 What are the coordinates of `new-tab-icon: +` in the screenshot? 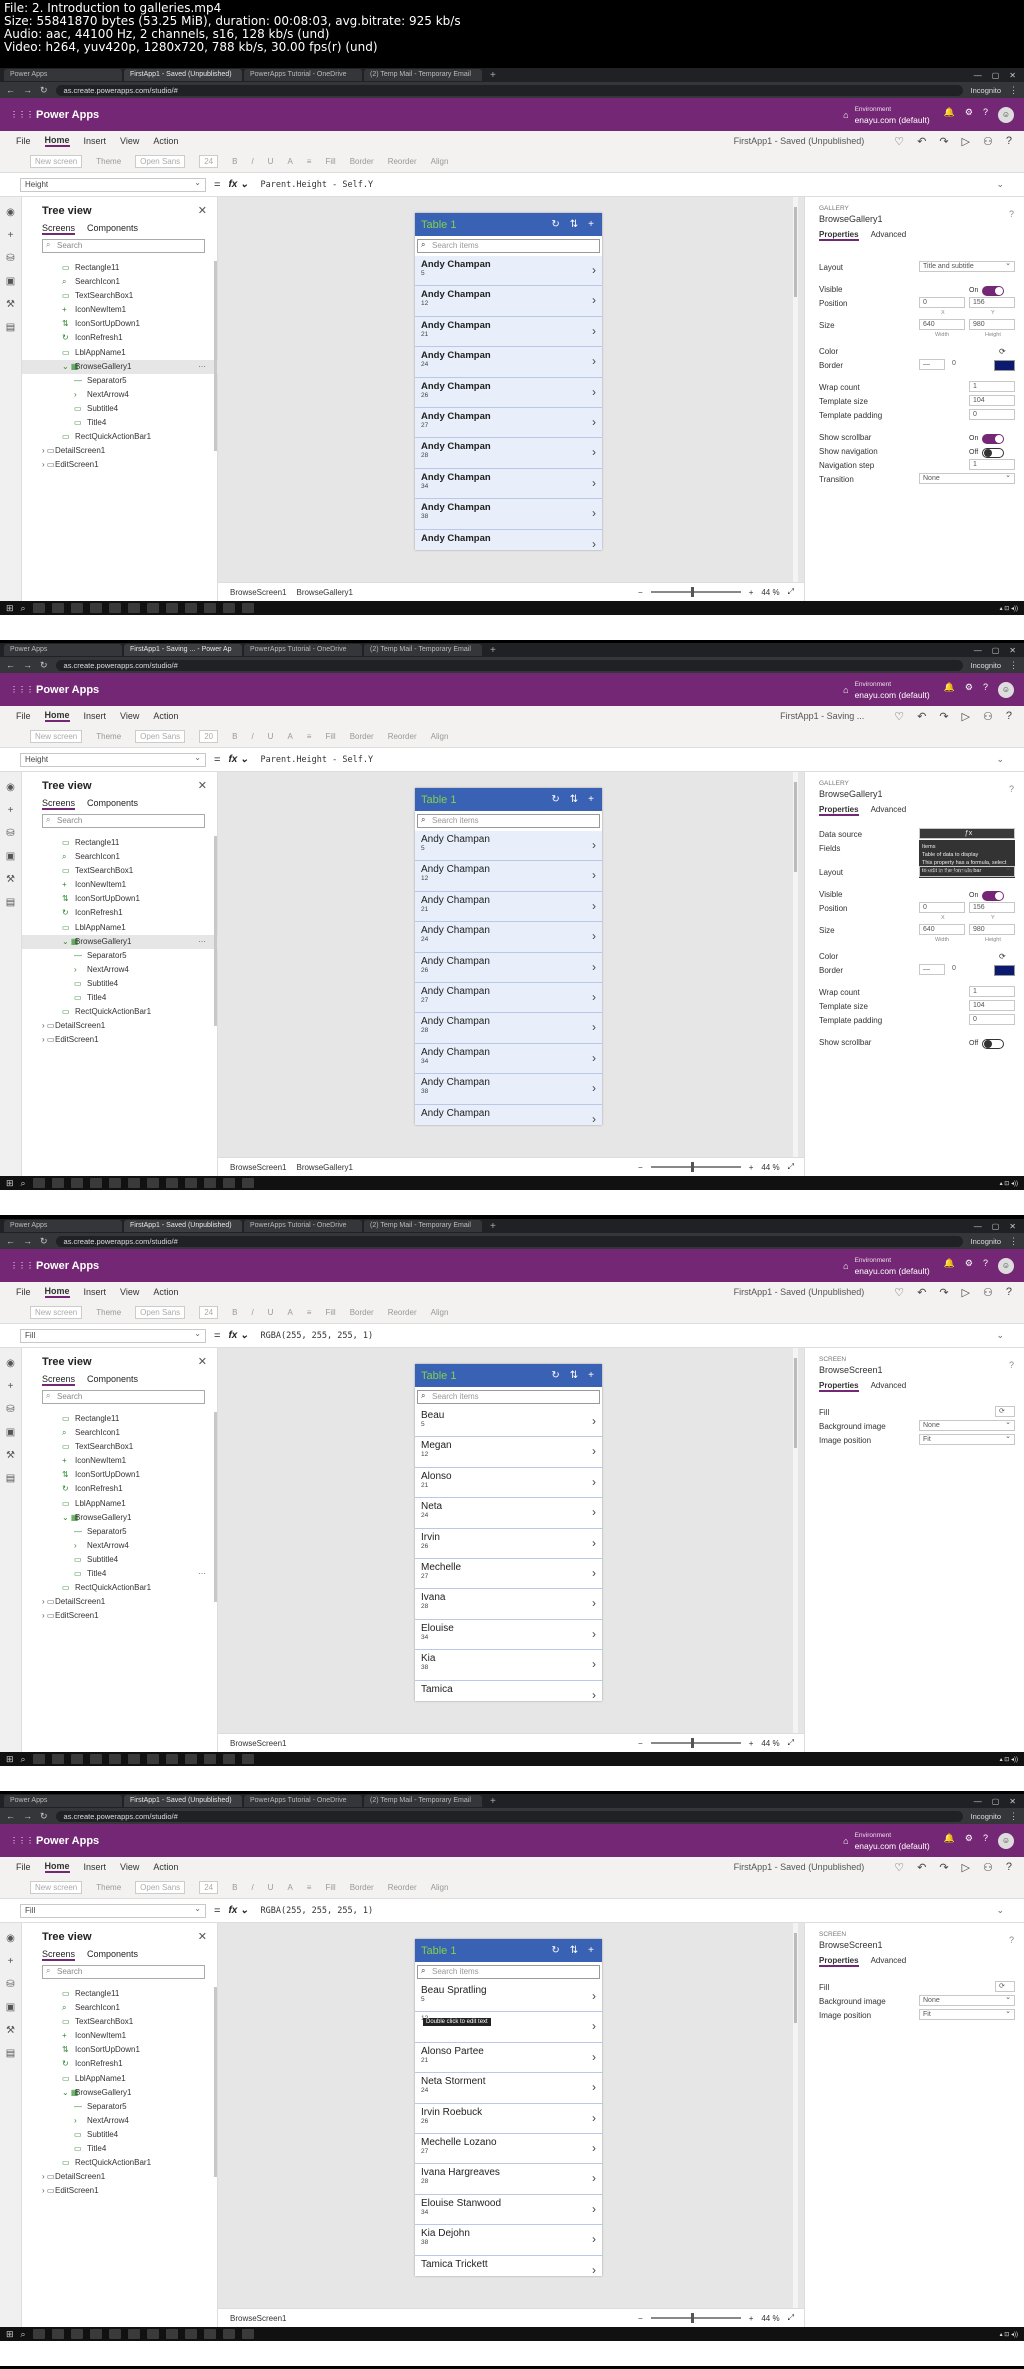 It's located at (493, 1801).